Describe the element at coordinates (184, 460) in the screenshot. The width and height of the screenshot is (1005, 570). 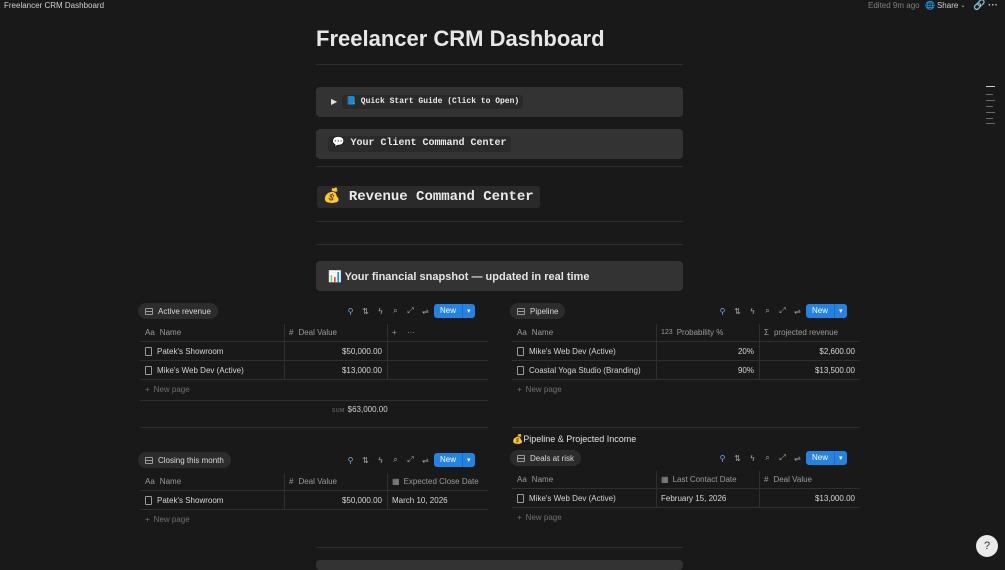
I see `tab-closing-this-month: Closing this month` at that location.